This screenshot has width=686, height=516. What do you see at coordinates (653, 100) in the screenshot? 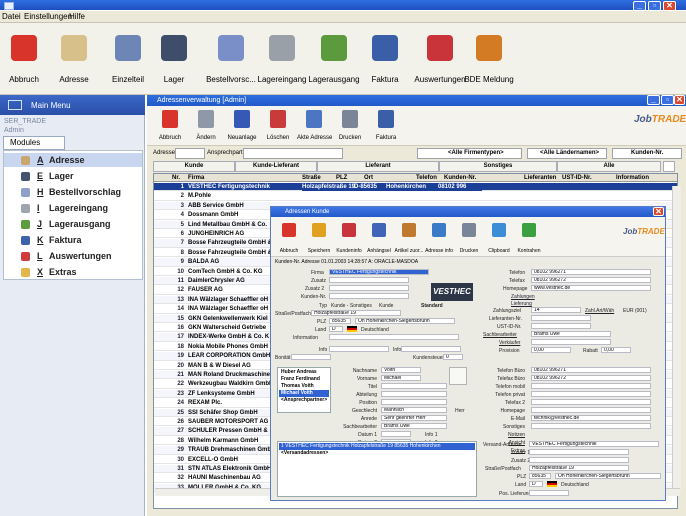
I see `adr-minimize-button: _` at bounding box center [653, 100].